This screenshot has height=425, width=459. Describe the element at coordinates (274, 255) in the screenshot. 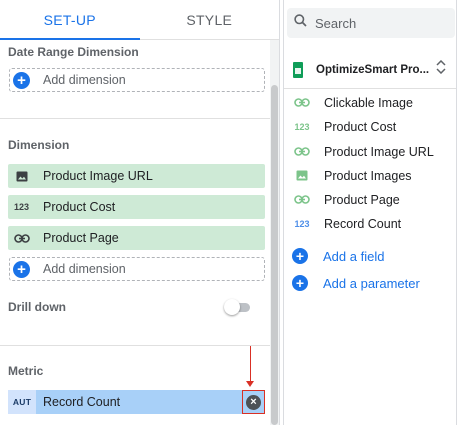

I see `scrollbar-thumb` at that location.